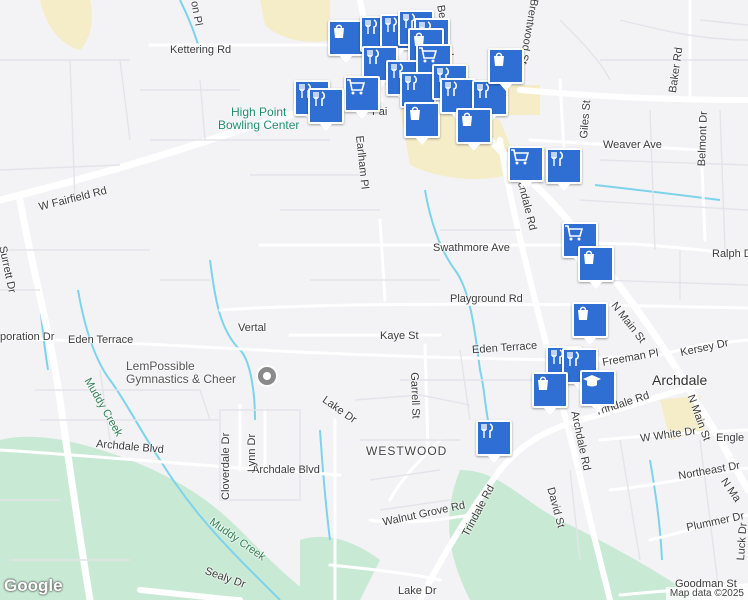 The image size is (748, 600). What do you see at coordinates (632, 145) in the screenshot?
I see `weaver-ave-label: Weaver Ave` at bounding box center [632, 145].